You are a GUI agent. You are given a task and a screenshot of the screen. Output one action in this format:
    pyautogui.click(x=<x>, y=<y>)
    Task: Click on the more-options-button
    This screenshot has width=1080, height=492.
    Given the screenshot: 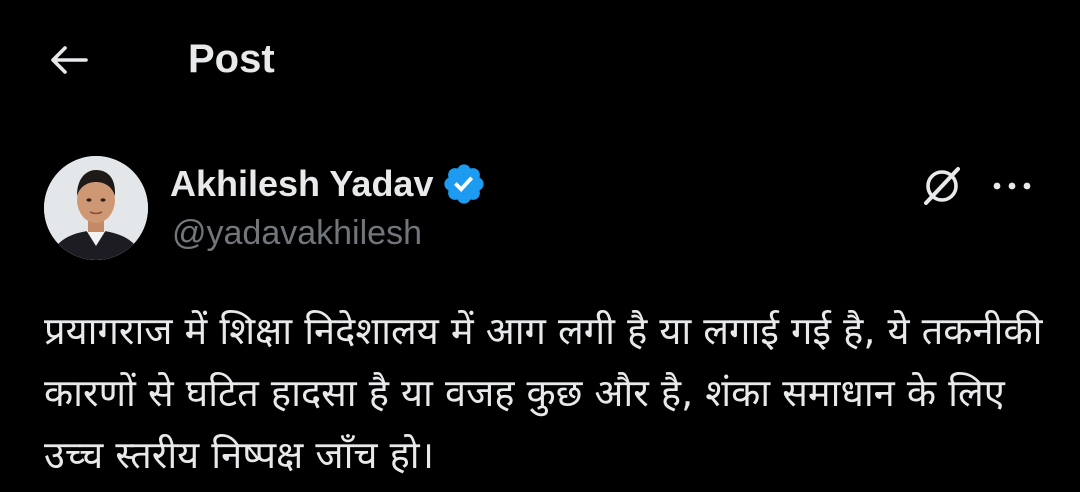 What is the action you would take?
    pyautogui.click(x=1012, y=186)
    